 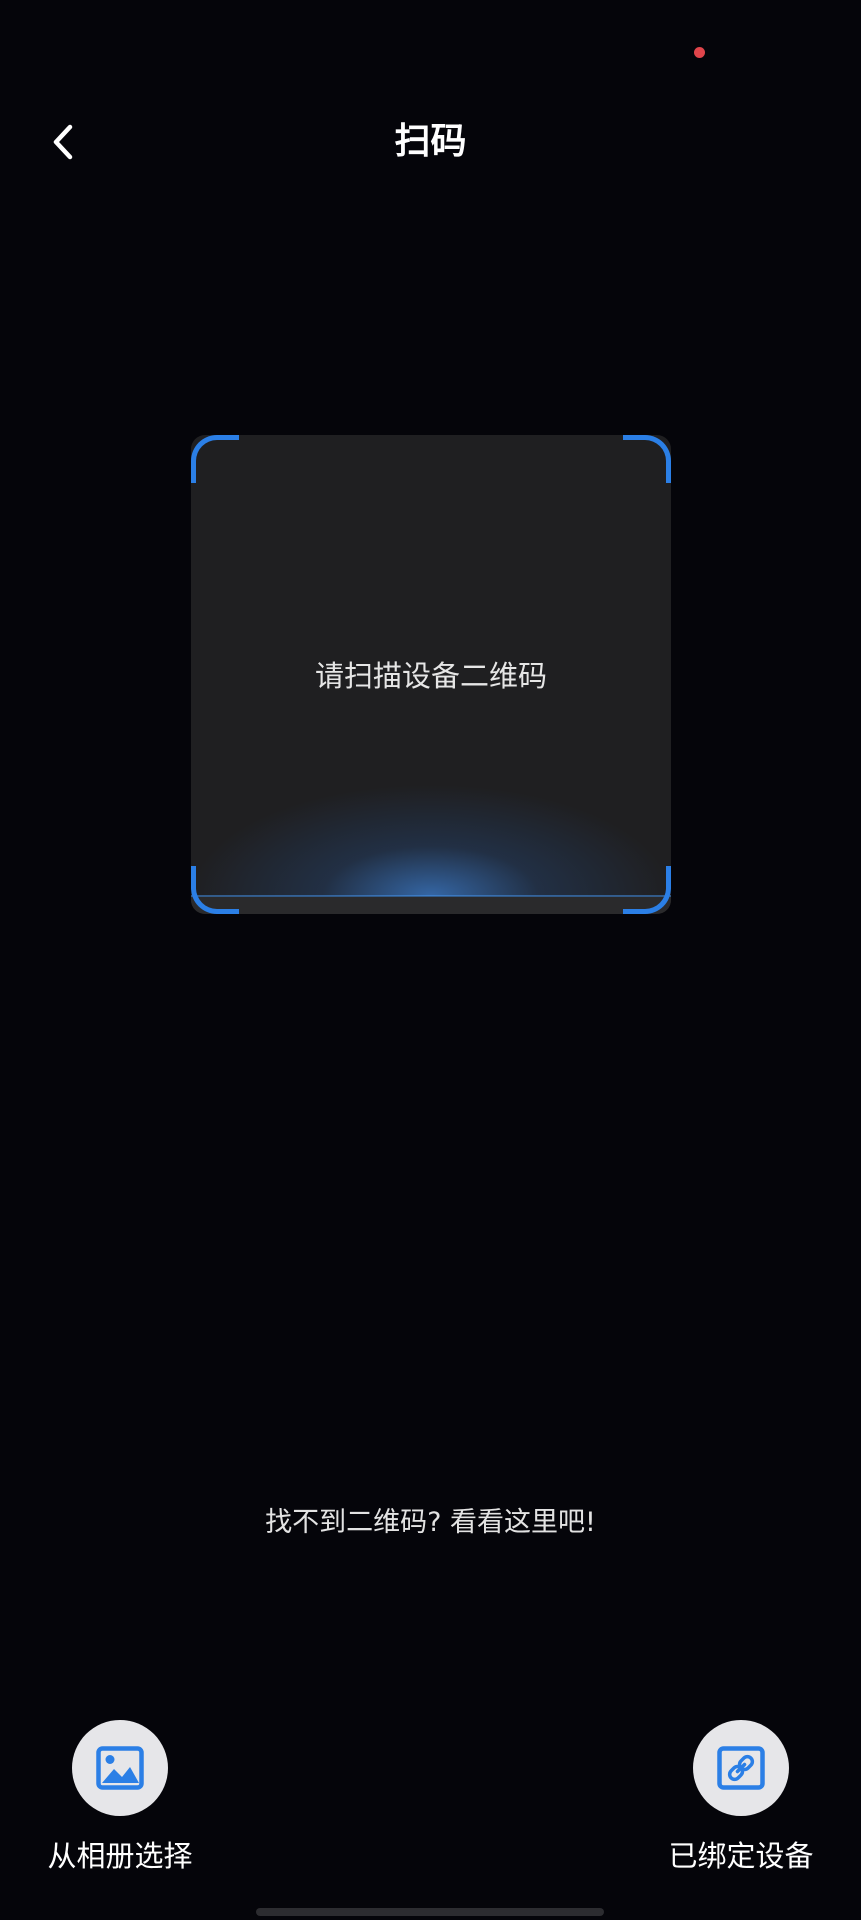 I want to click on page-title: 扫码, so click(x=430, y=141).